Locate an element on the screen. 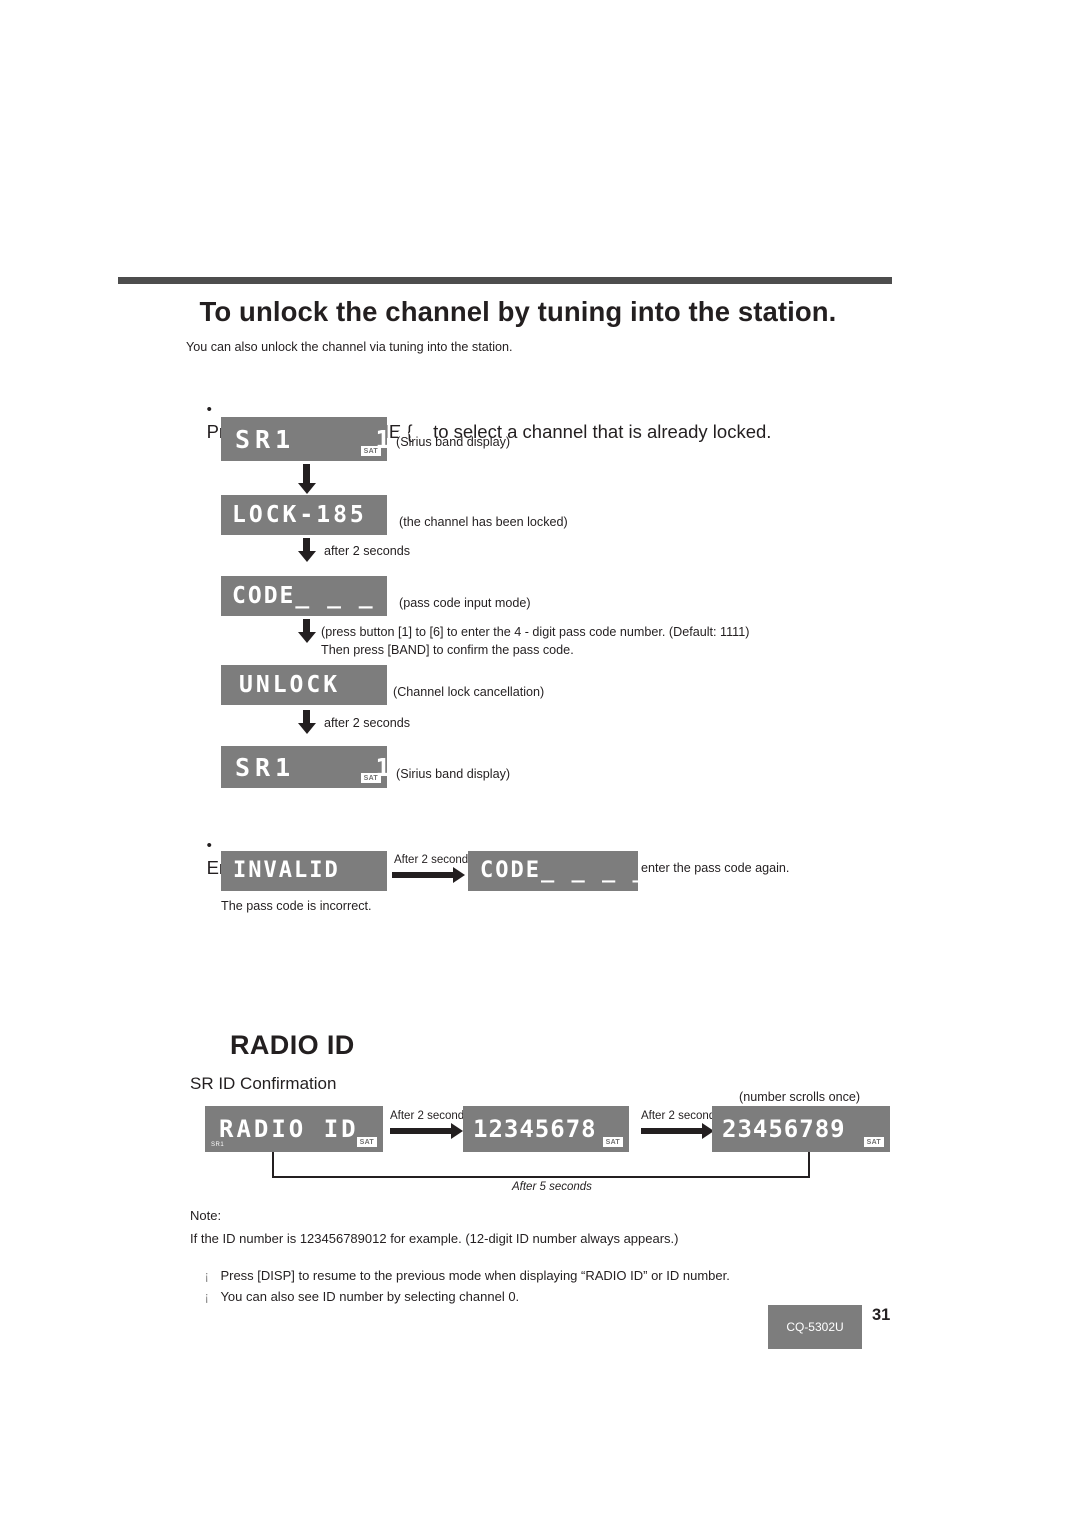 The height and width of the screenshot is (1528, 1080). sub-heading-sr-id: SR ID Confirmation is located at coordinates (263, 1083).